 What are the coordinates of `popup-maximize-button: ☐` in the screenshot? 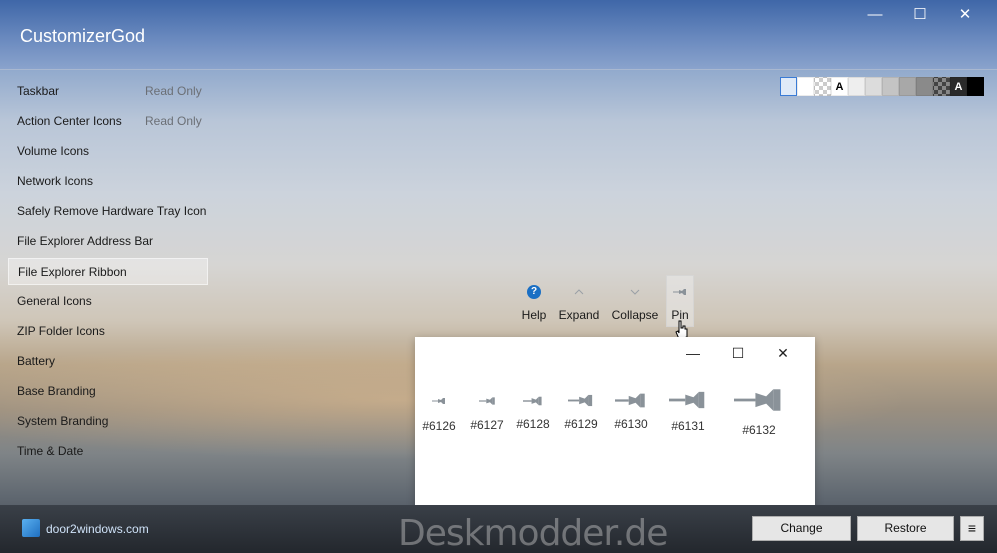 It's located at (738, 353).